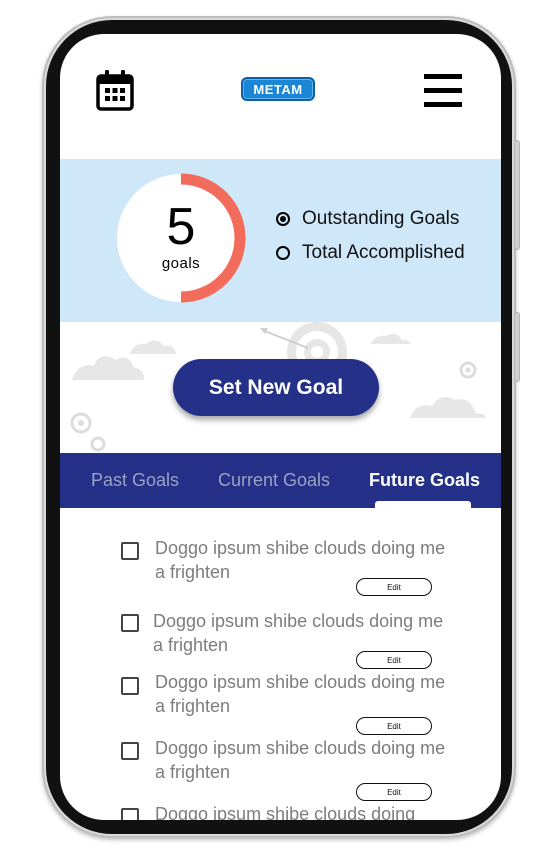 Image resolution: width=560 pixels, height=853 pixels. What do you see at coordinates (181, 263) in the screenshot?
I see `goal-count-unit: goals` at bounding box center [181, 263].